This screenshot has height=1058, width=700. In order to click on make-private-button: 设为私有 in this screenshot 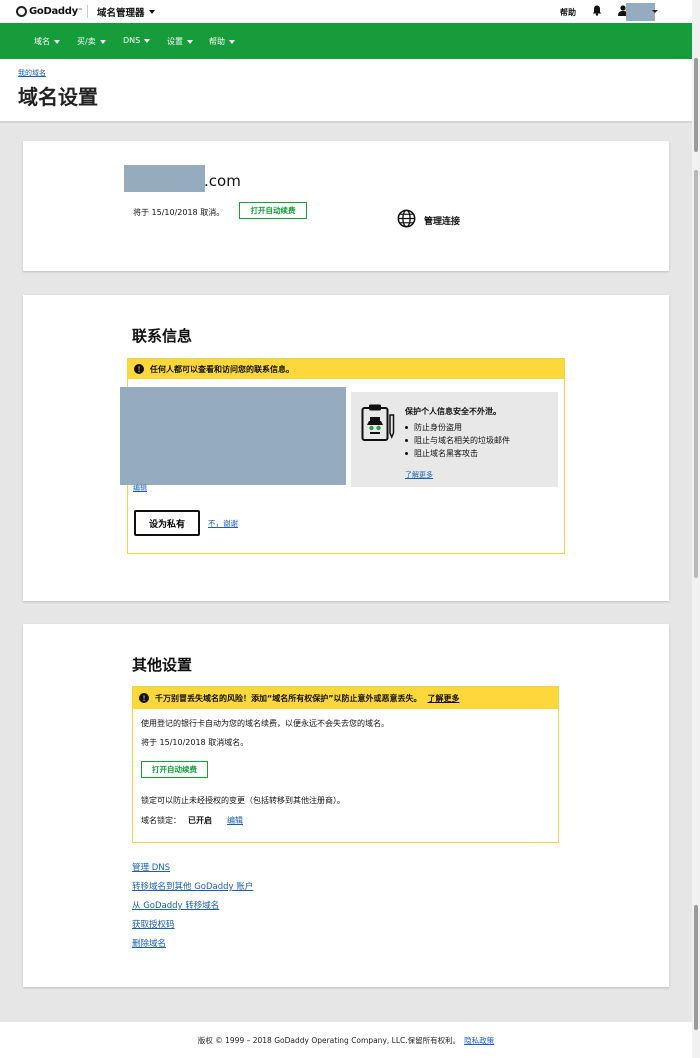, I will do `click(167, 523)`.